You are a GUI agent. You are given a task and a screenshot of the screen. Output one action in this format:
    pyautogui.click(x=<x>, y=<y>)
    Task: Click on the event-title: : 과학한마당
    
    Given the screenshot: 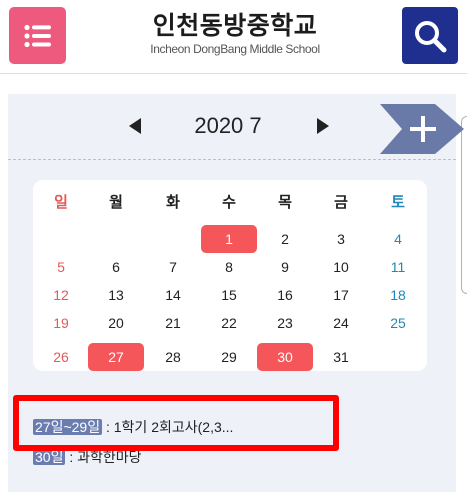 What is the action you would take?
    pyautogui.click(x=103, y=457)
    